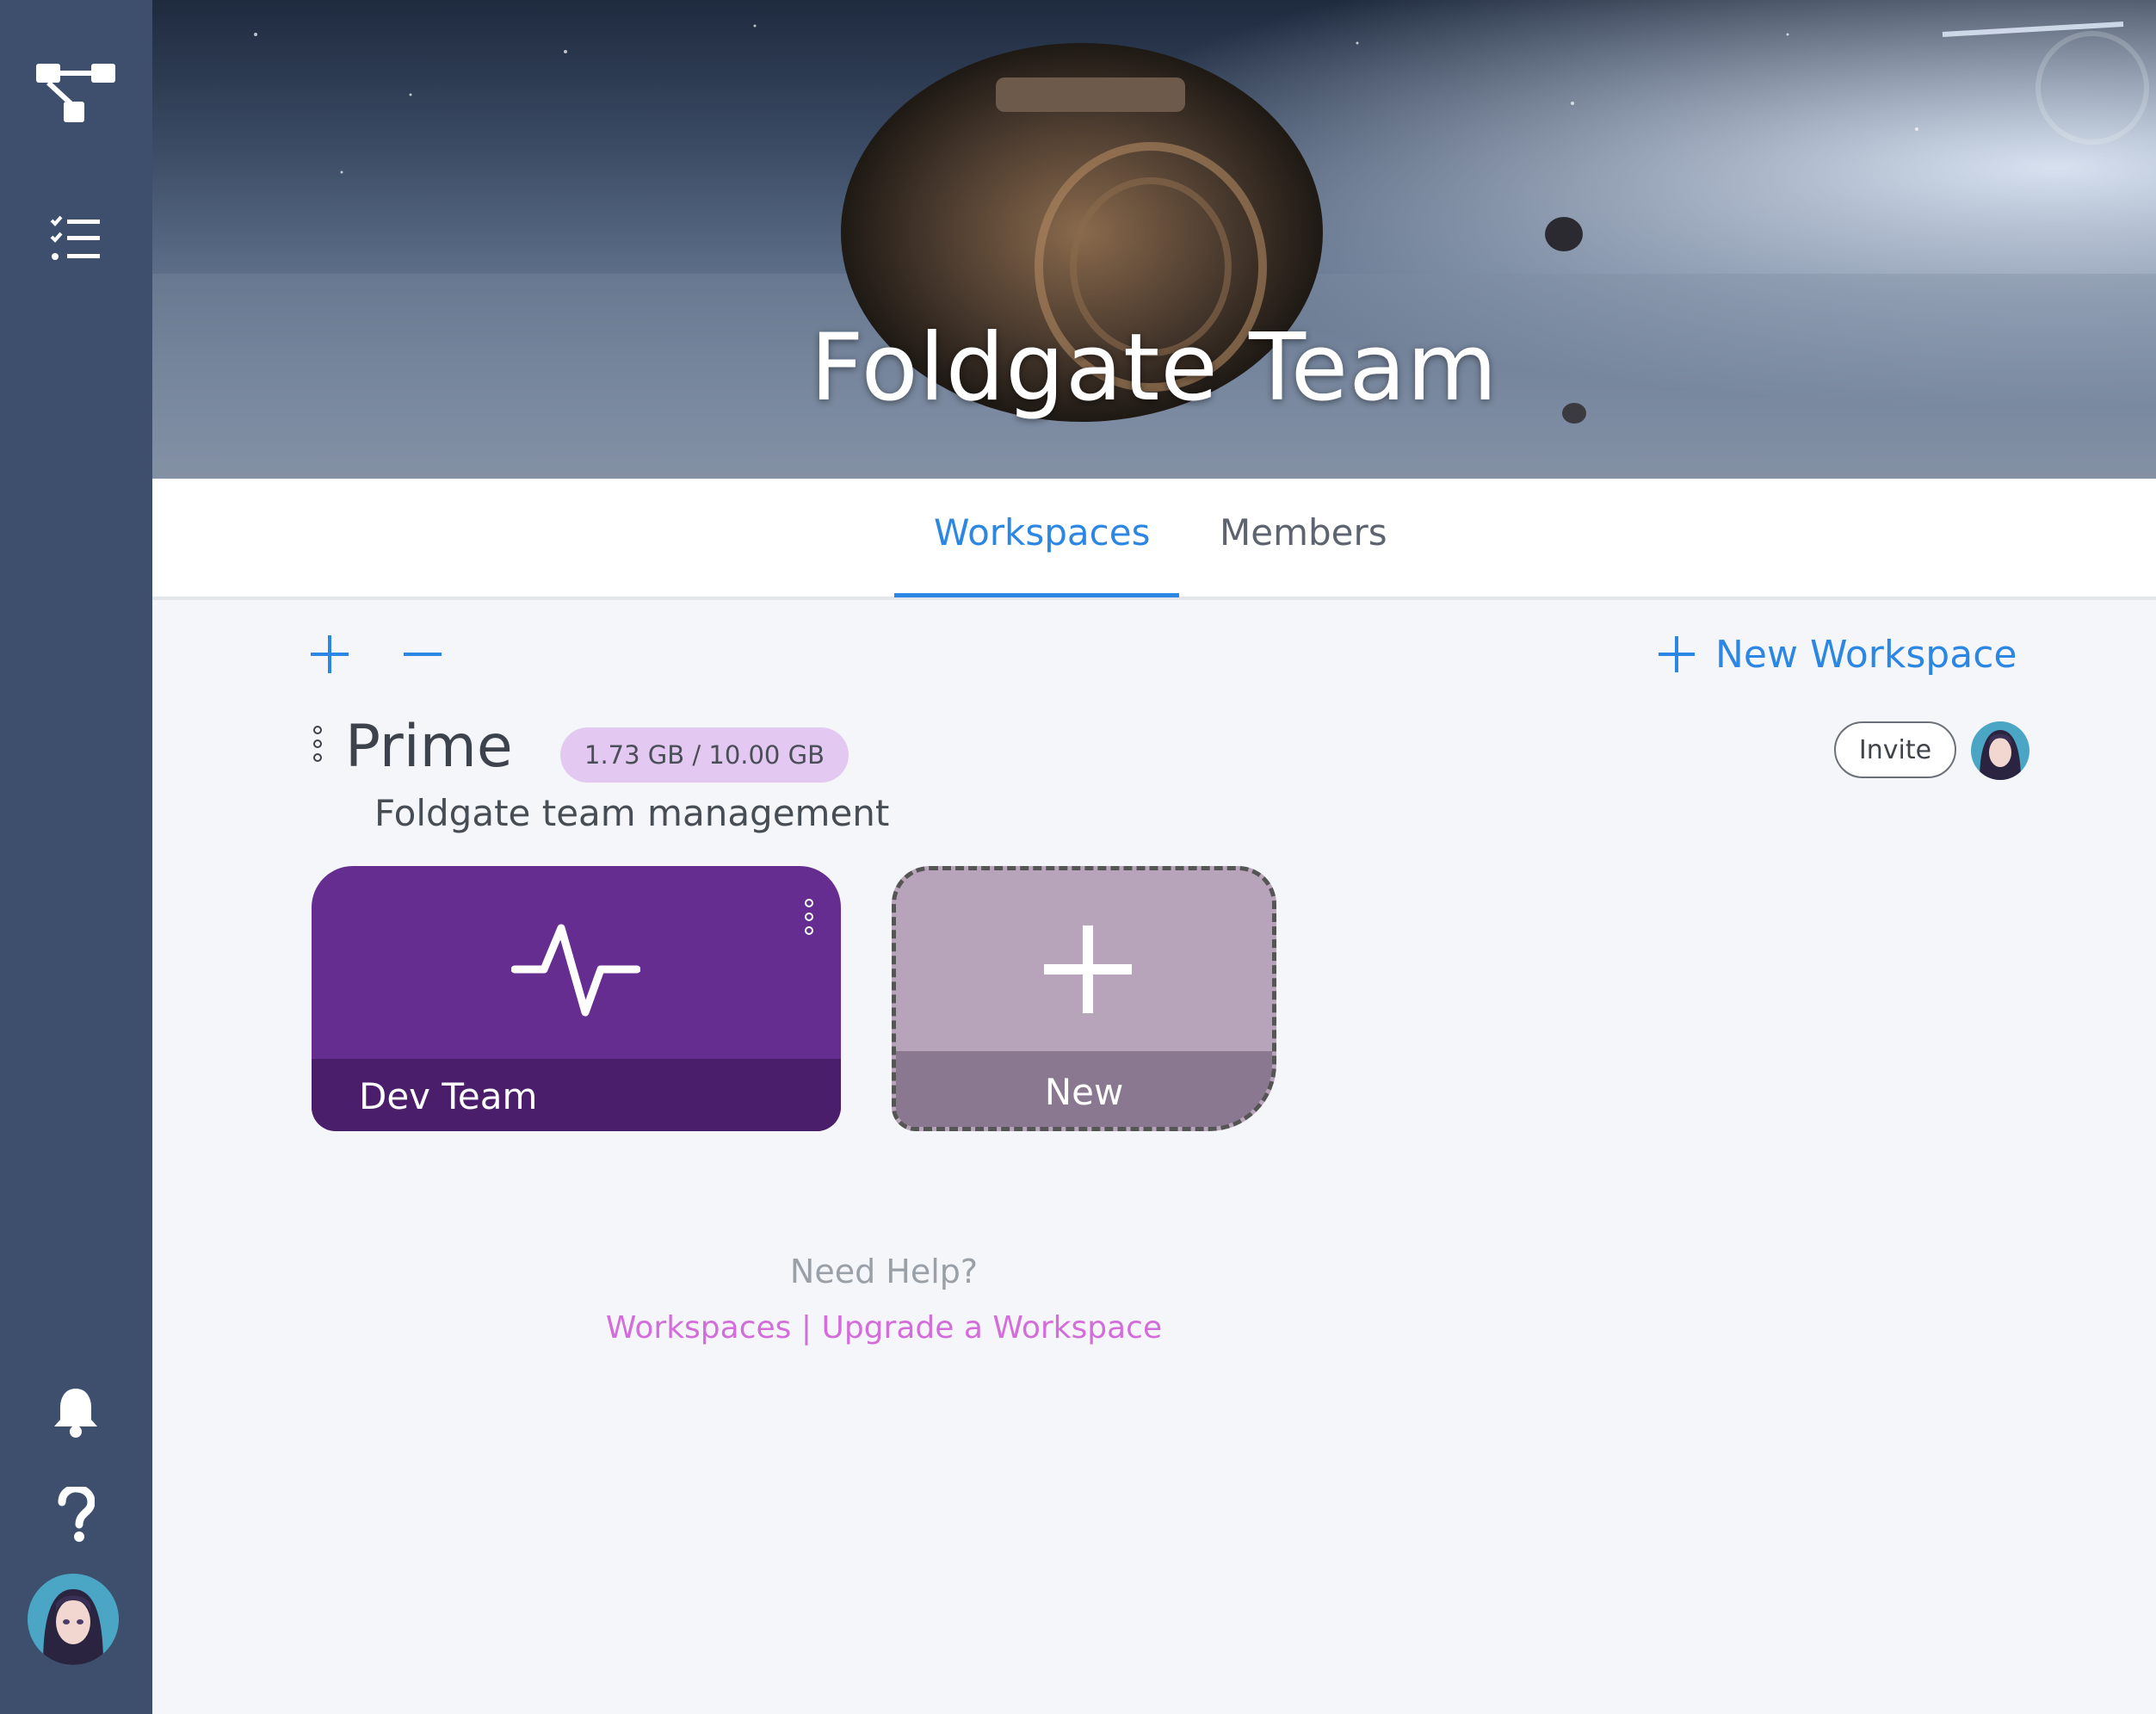 The width and height of the screenshot is (2156, 1714). I want to click on bell-icon, so click(76, 1412).